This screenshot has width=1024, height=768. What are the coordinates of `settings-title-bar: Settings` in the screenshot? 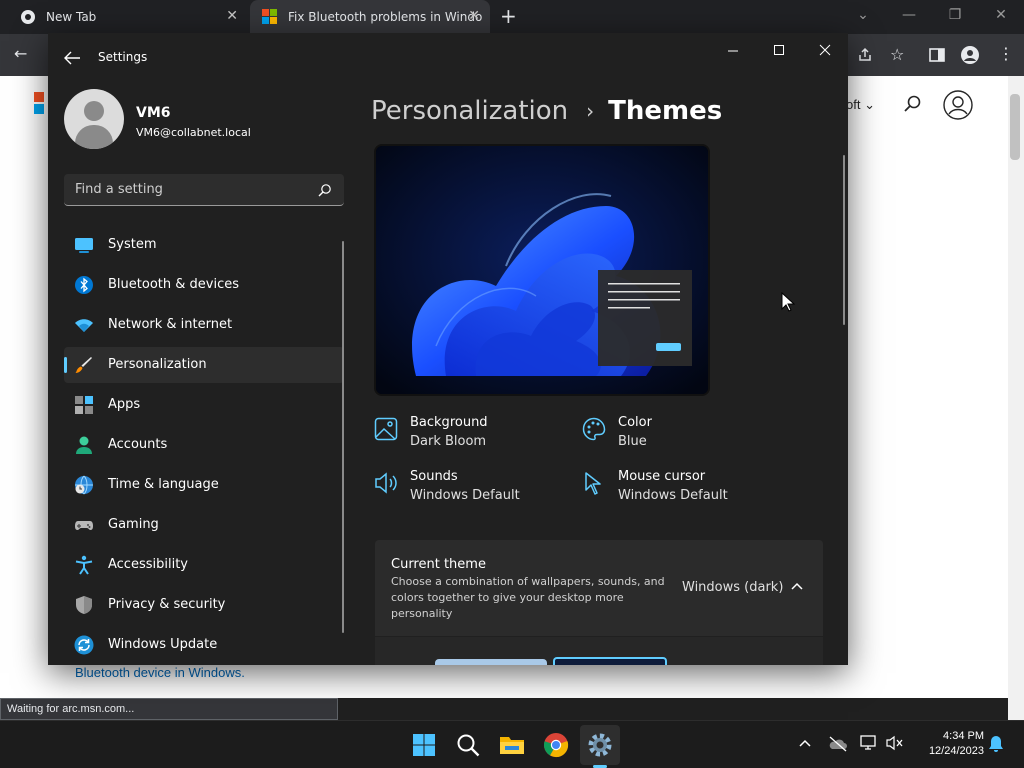 It's located at (448, 57).